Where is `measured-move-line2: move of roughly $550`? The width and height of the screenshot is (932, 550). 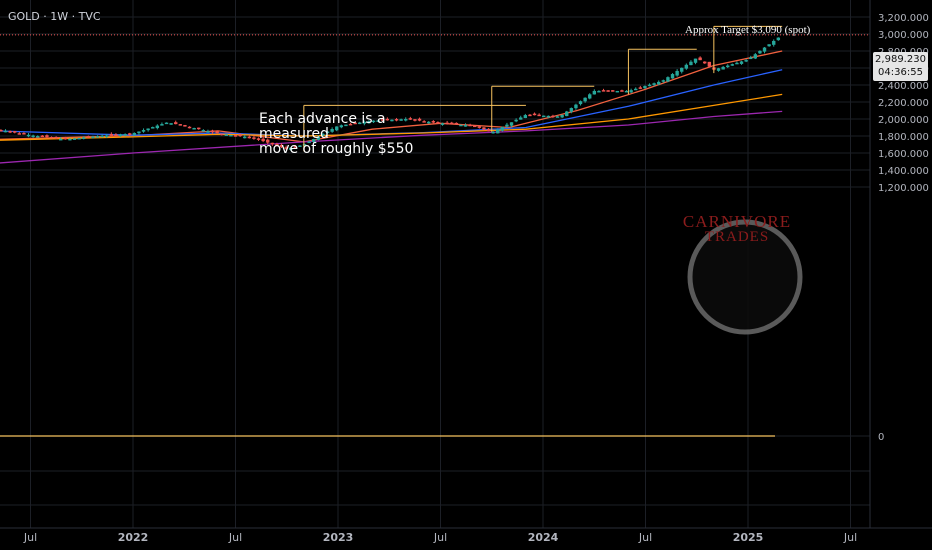
measured-move-line2: move of roughly $550 is located at coordinates (336, 149).